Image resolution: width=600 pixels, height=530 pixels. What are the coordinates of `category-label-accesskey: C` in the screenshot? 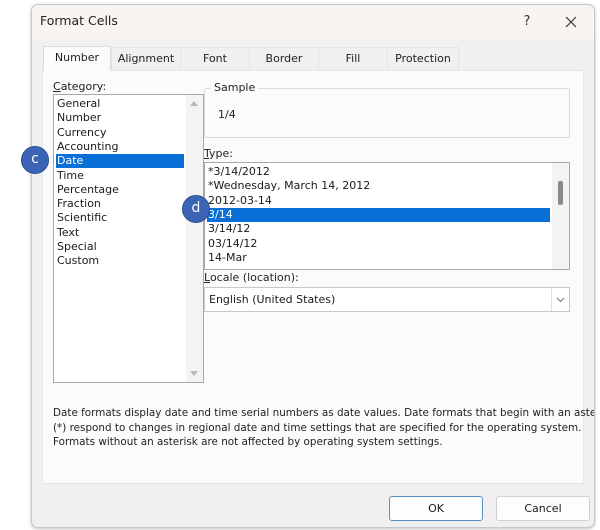 It's located at (57, 86).